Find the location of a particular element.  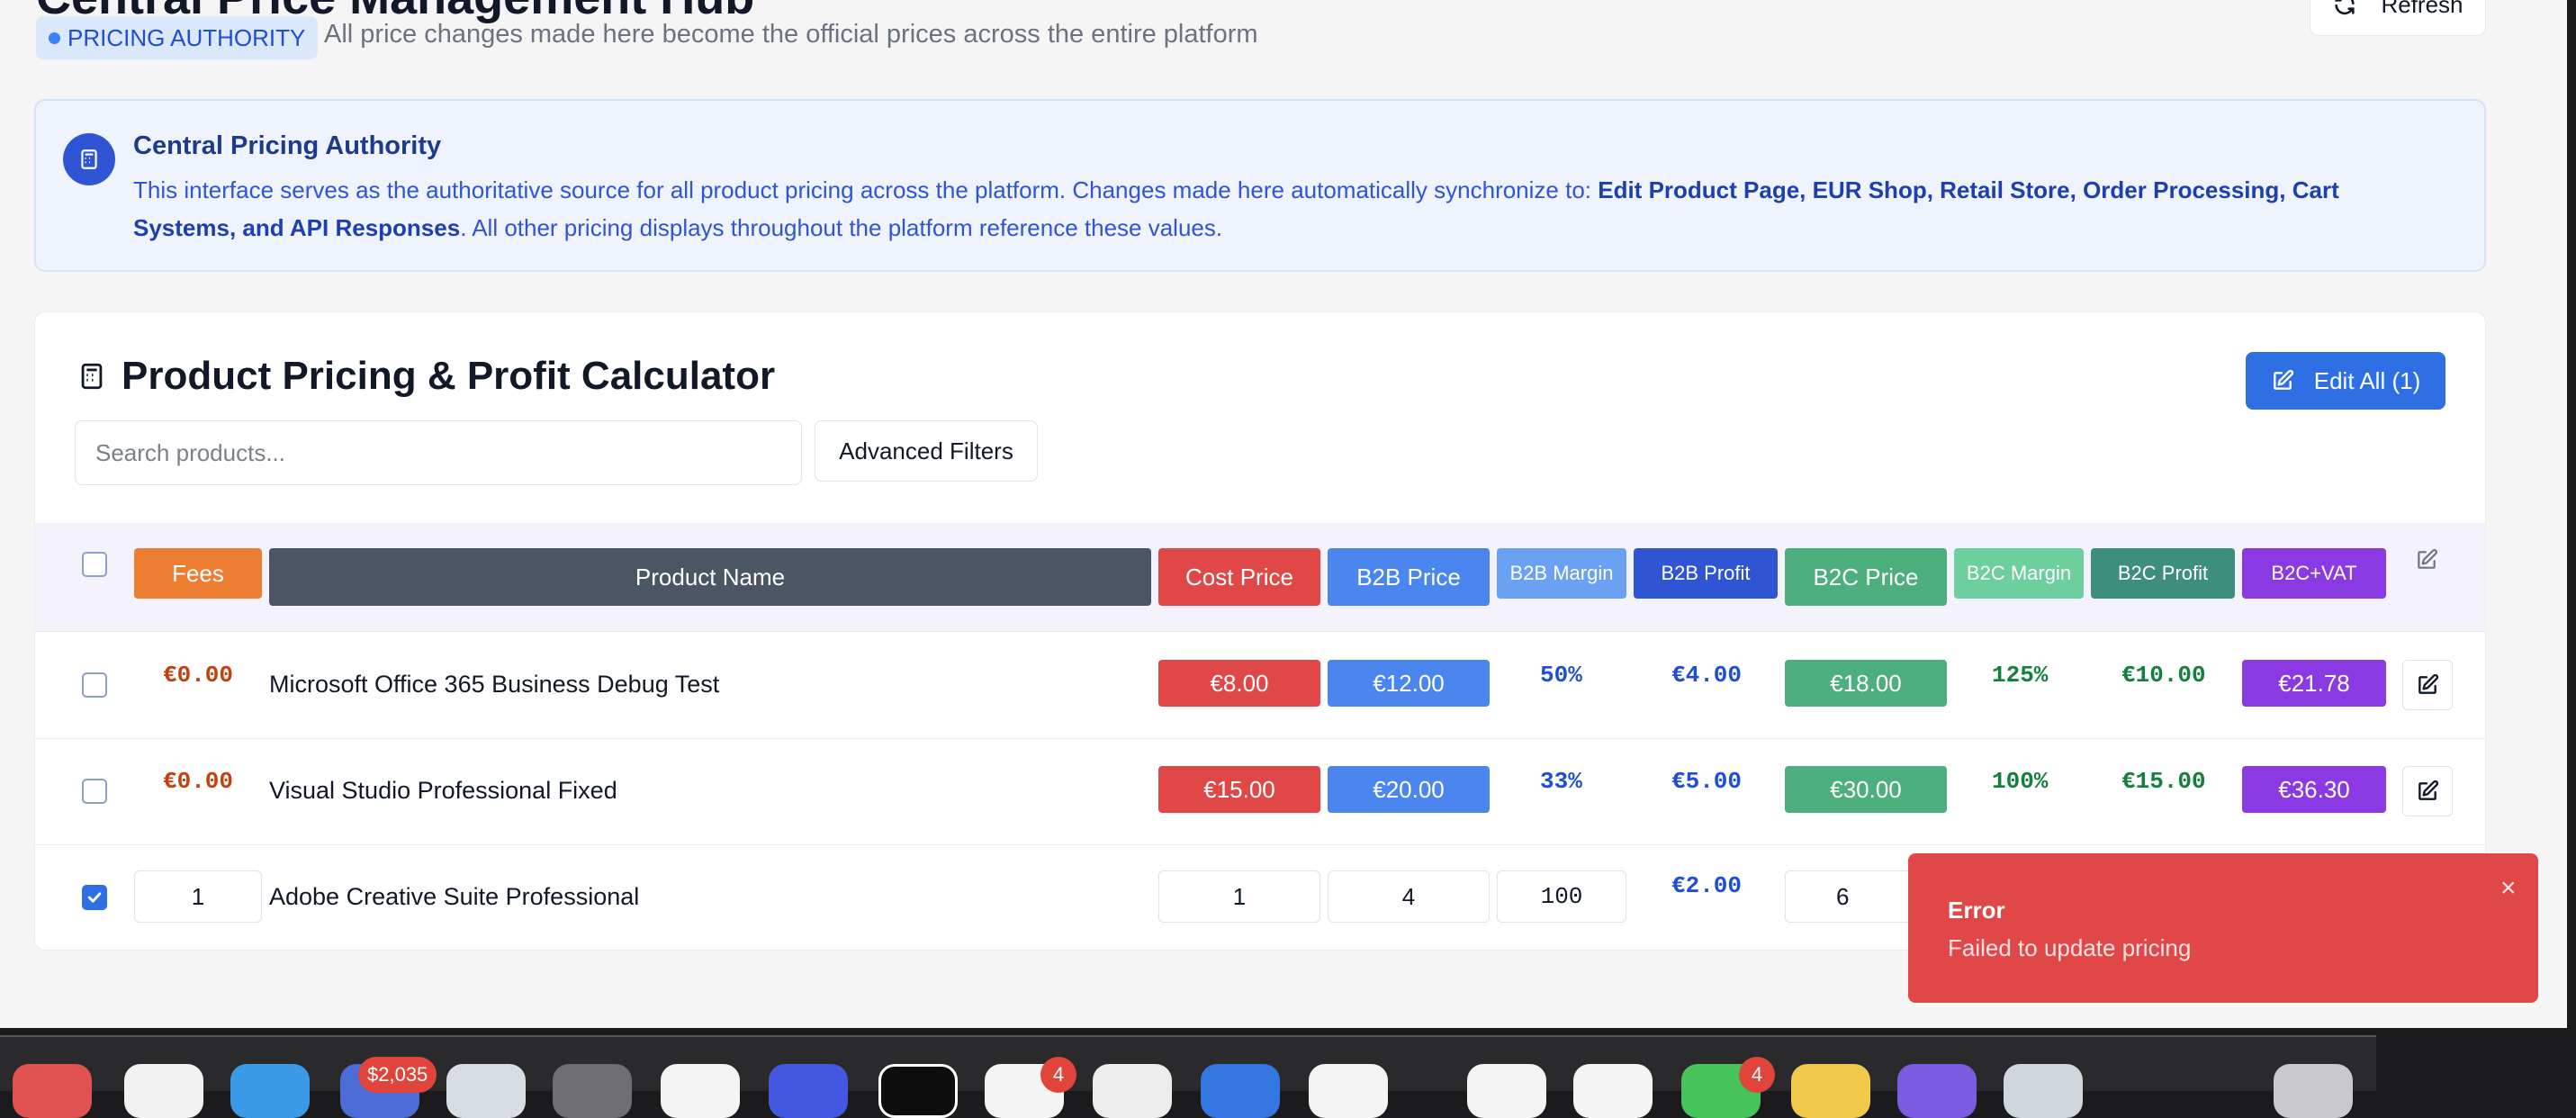

calendar-app-icon is located at coordinates (52, 1091).